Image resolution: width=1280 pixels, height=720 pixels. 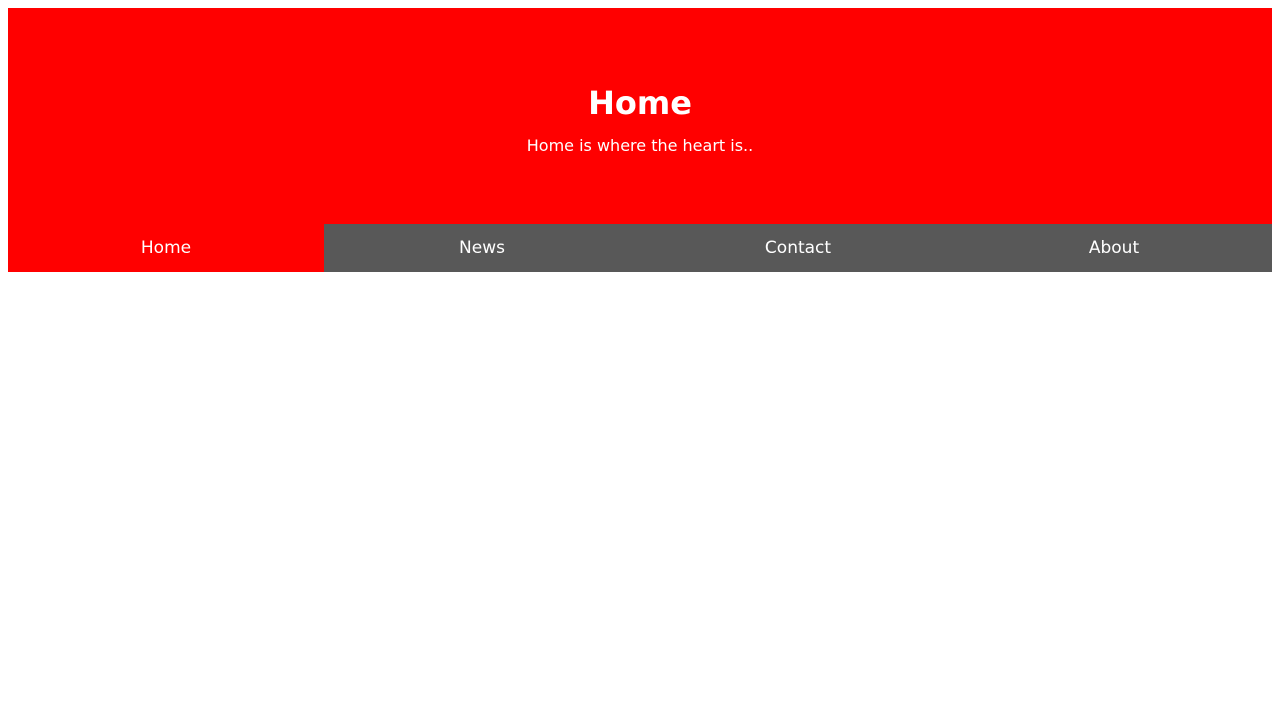 I want to click on page-subtitle: Home is where the heart is.., so click(x=640, y=145).